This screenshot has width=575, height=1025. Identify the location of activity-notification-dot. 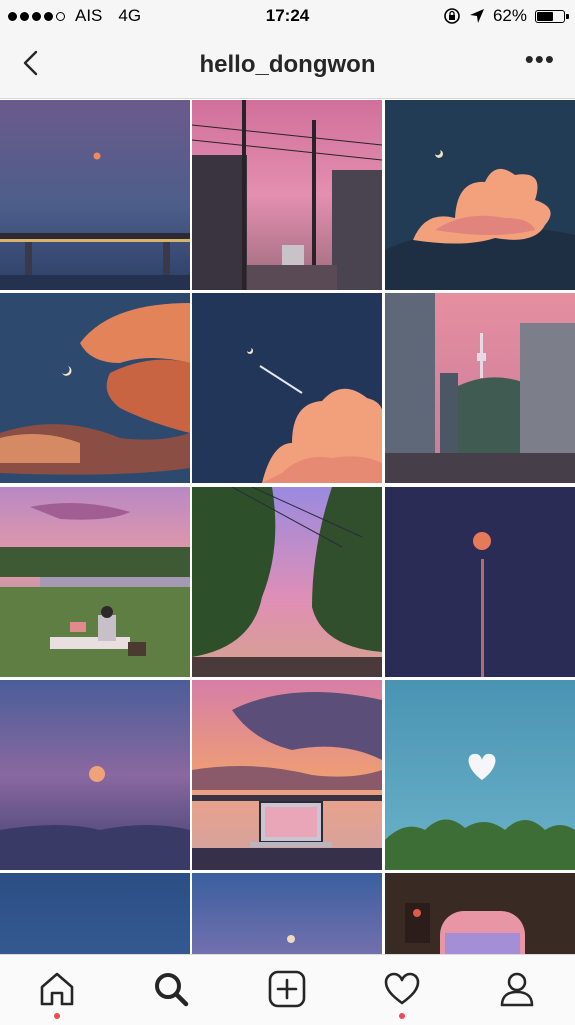
(402, 1016).